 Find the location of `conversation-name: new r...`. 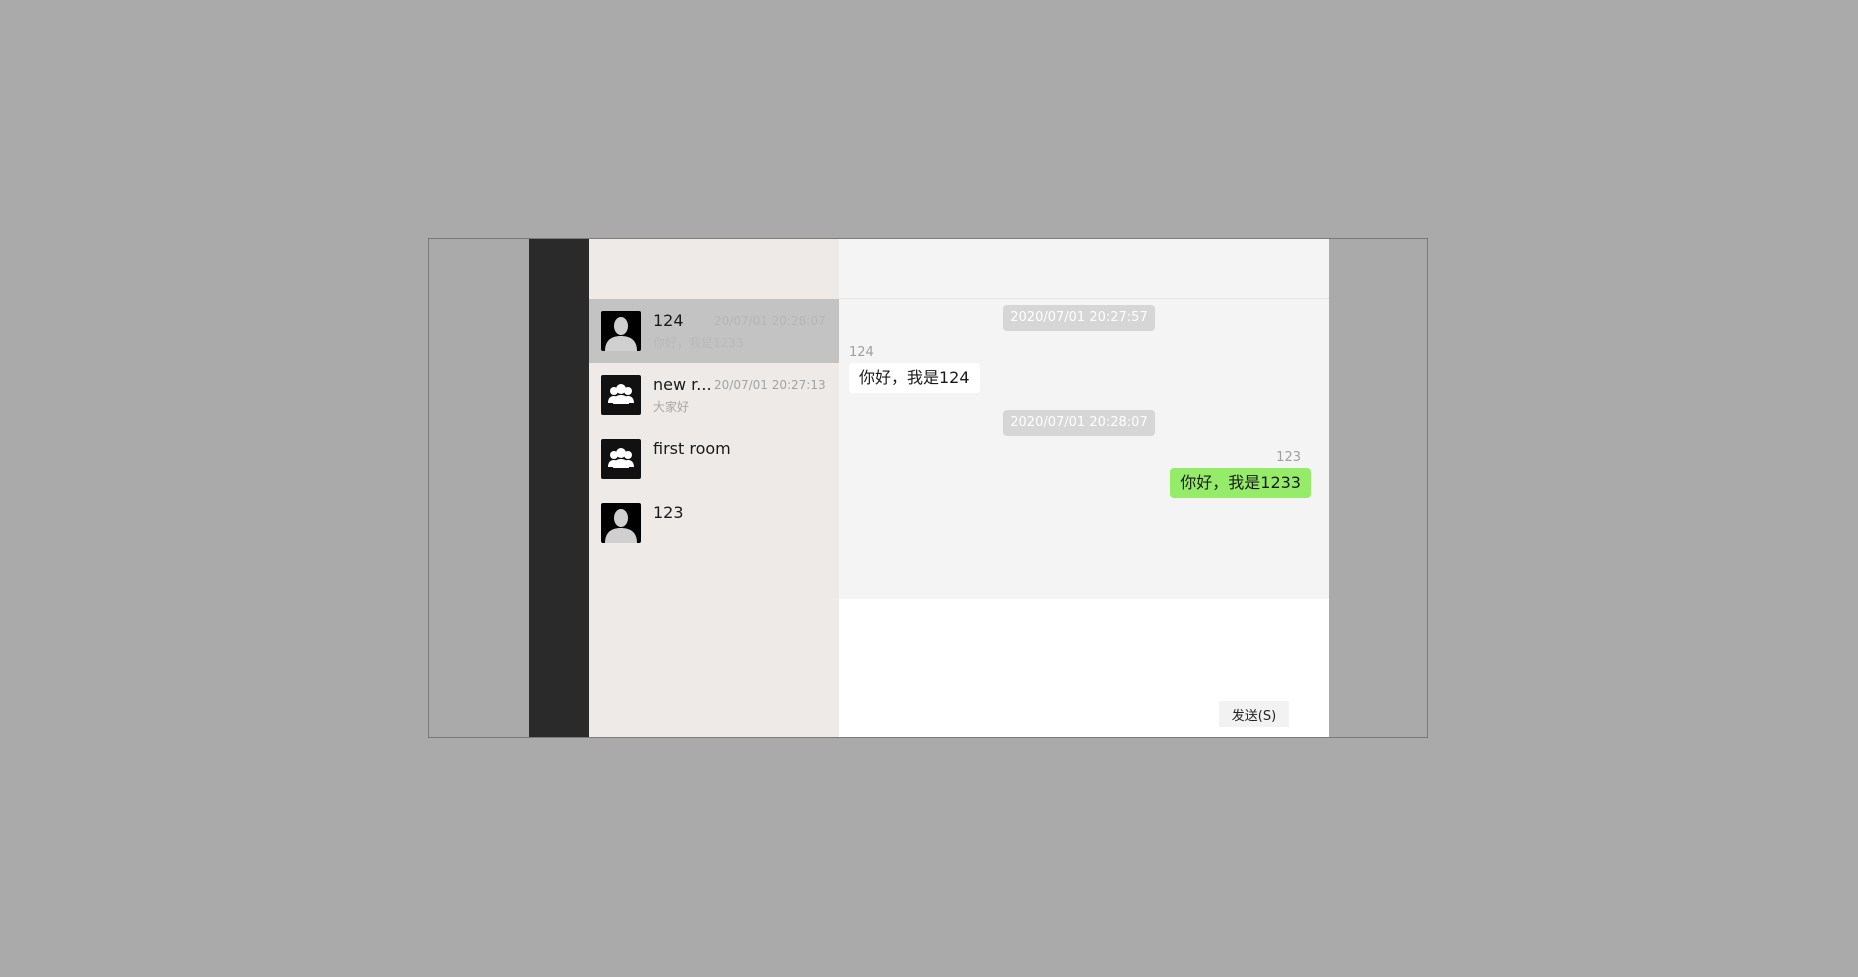

conversation-name: new r... is located at coordinates (682, 384).